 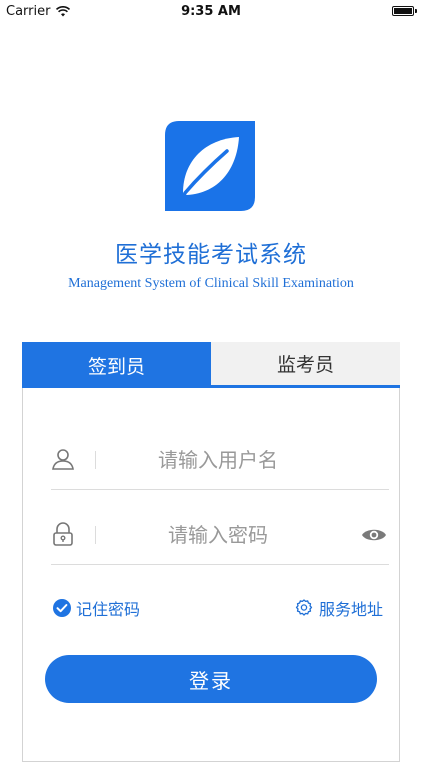 What do you see at coordinates (211, 679) in the screenshot?
I see `login-button: 登录` at bounding box center [211, 679].